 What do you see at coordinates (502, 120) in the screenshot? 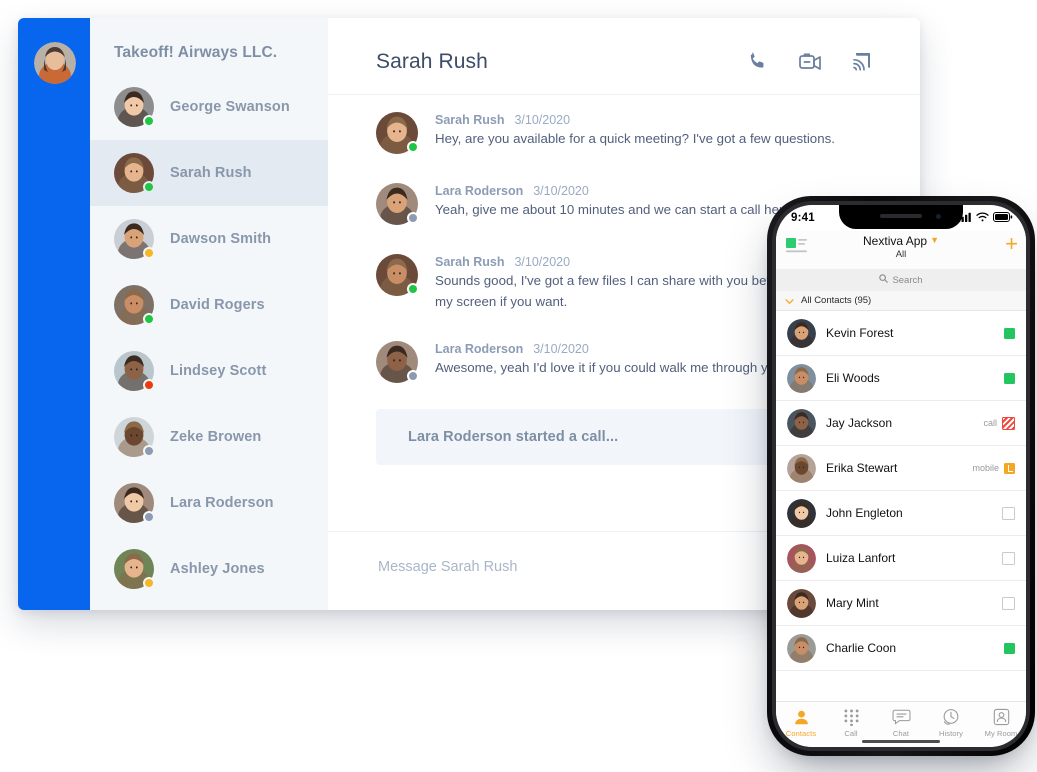
I see `message-meta: Sarah Rush 3/10/2020` at bounding box center [502, 120].